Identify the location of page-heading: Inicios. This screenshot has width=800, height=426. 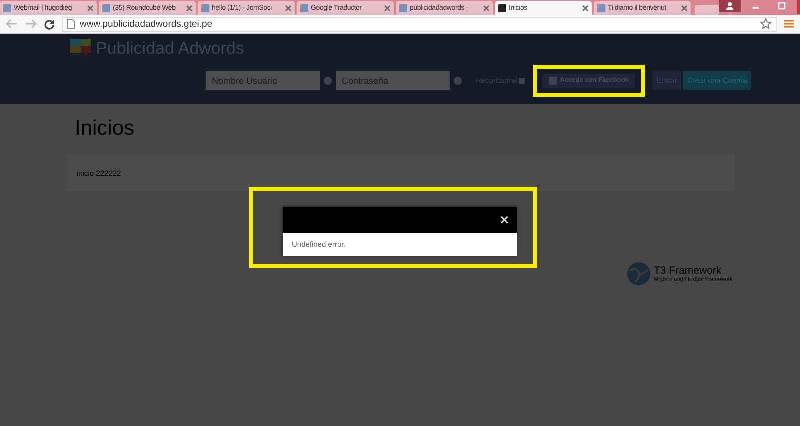
(105, 129).